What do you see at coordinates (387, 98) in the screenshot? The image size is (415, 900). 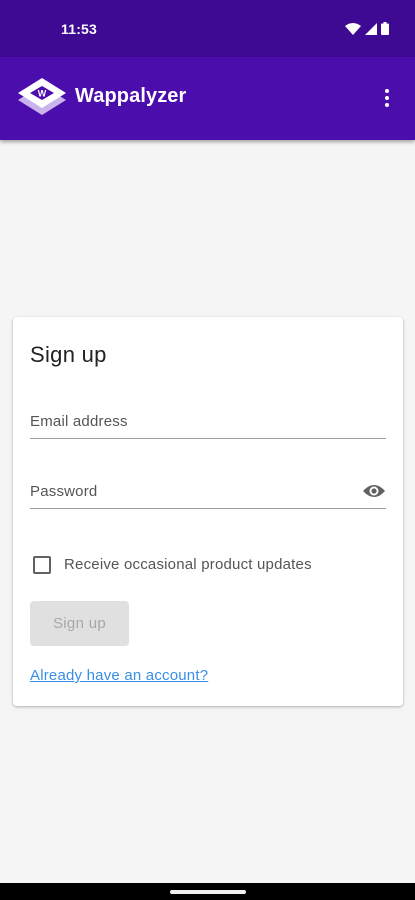 I see `more-vert-icon` at bounding box center [387, 98].